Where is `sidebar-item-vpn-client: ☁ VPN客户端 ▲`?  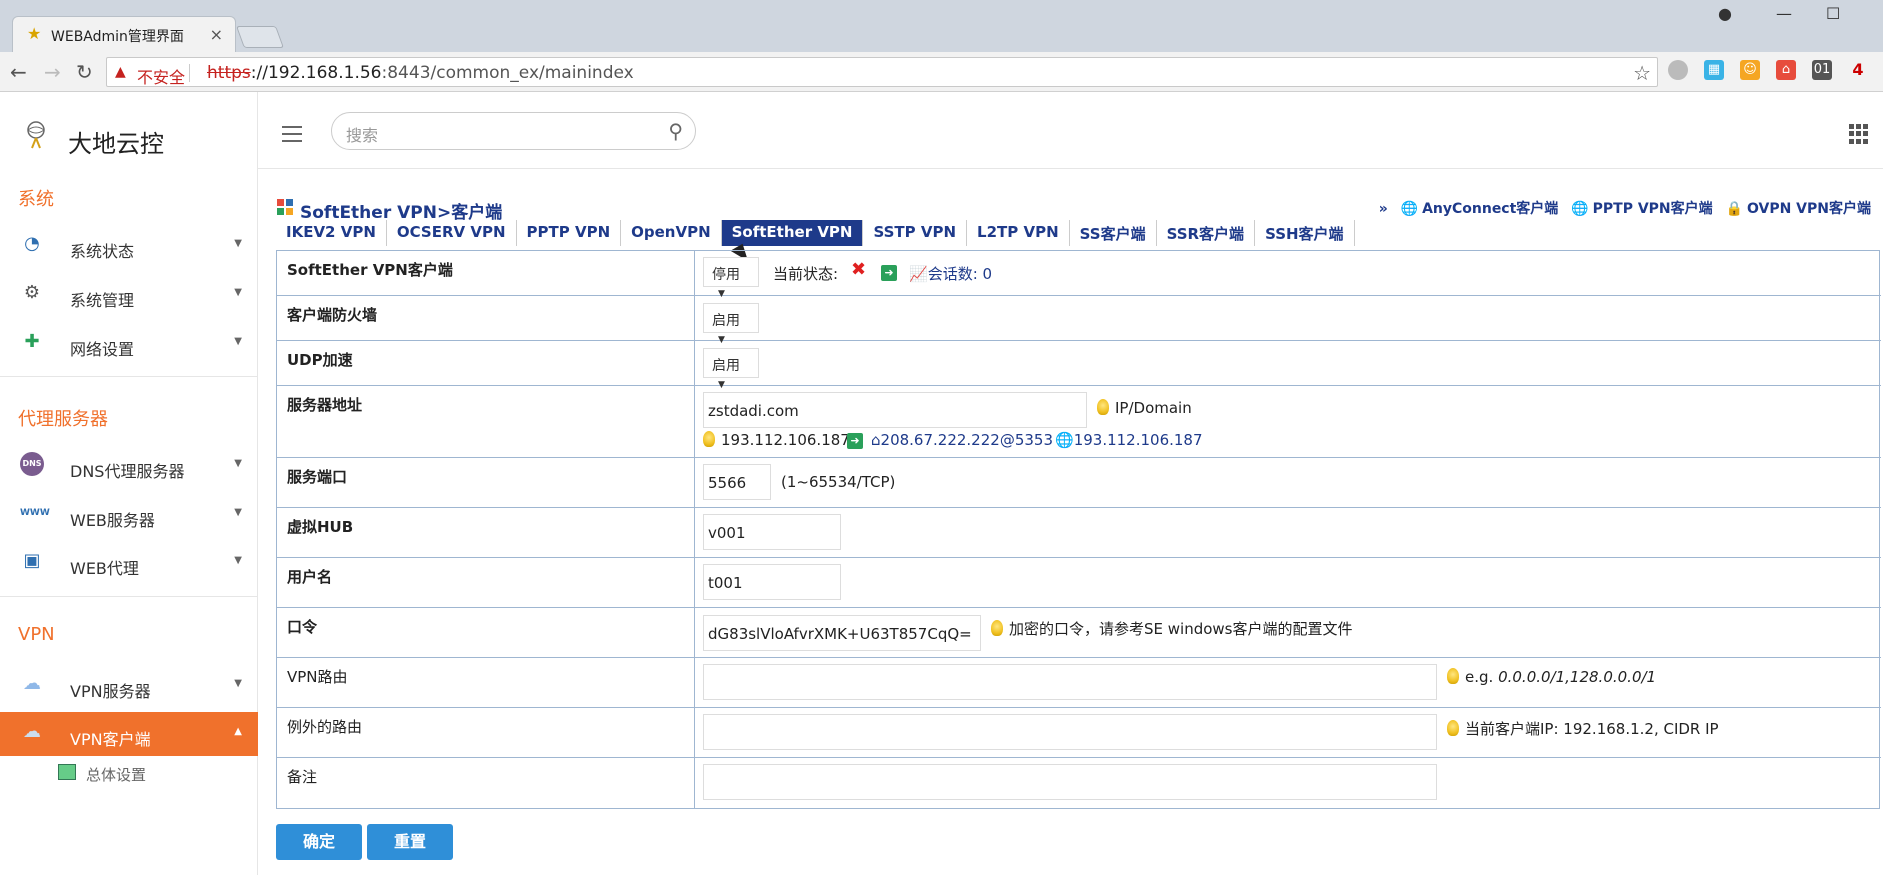
sidebar-item-vpn-client: ☁ VPN客户端 ▲ is located at coordinates (129, 734).